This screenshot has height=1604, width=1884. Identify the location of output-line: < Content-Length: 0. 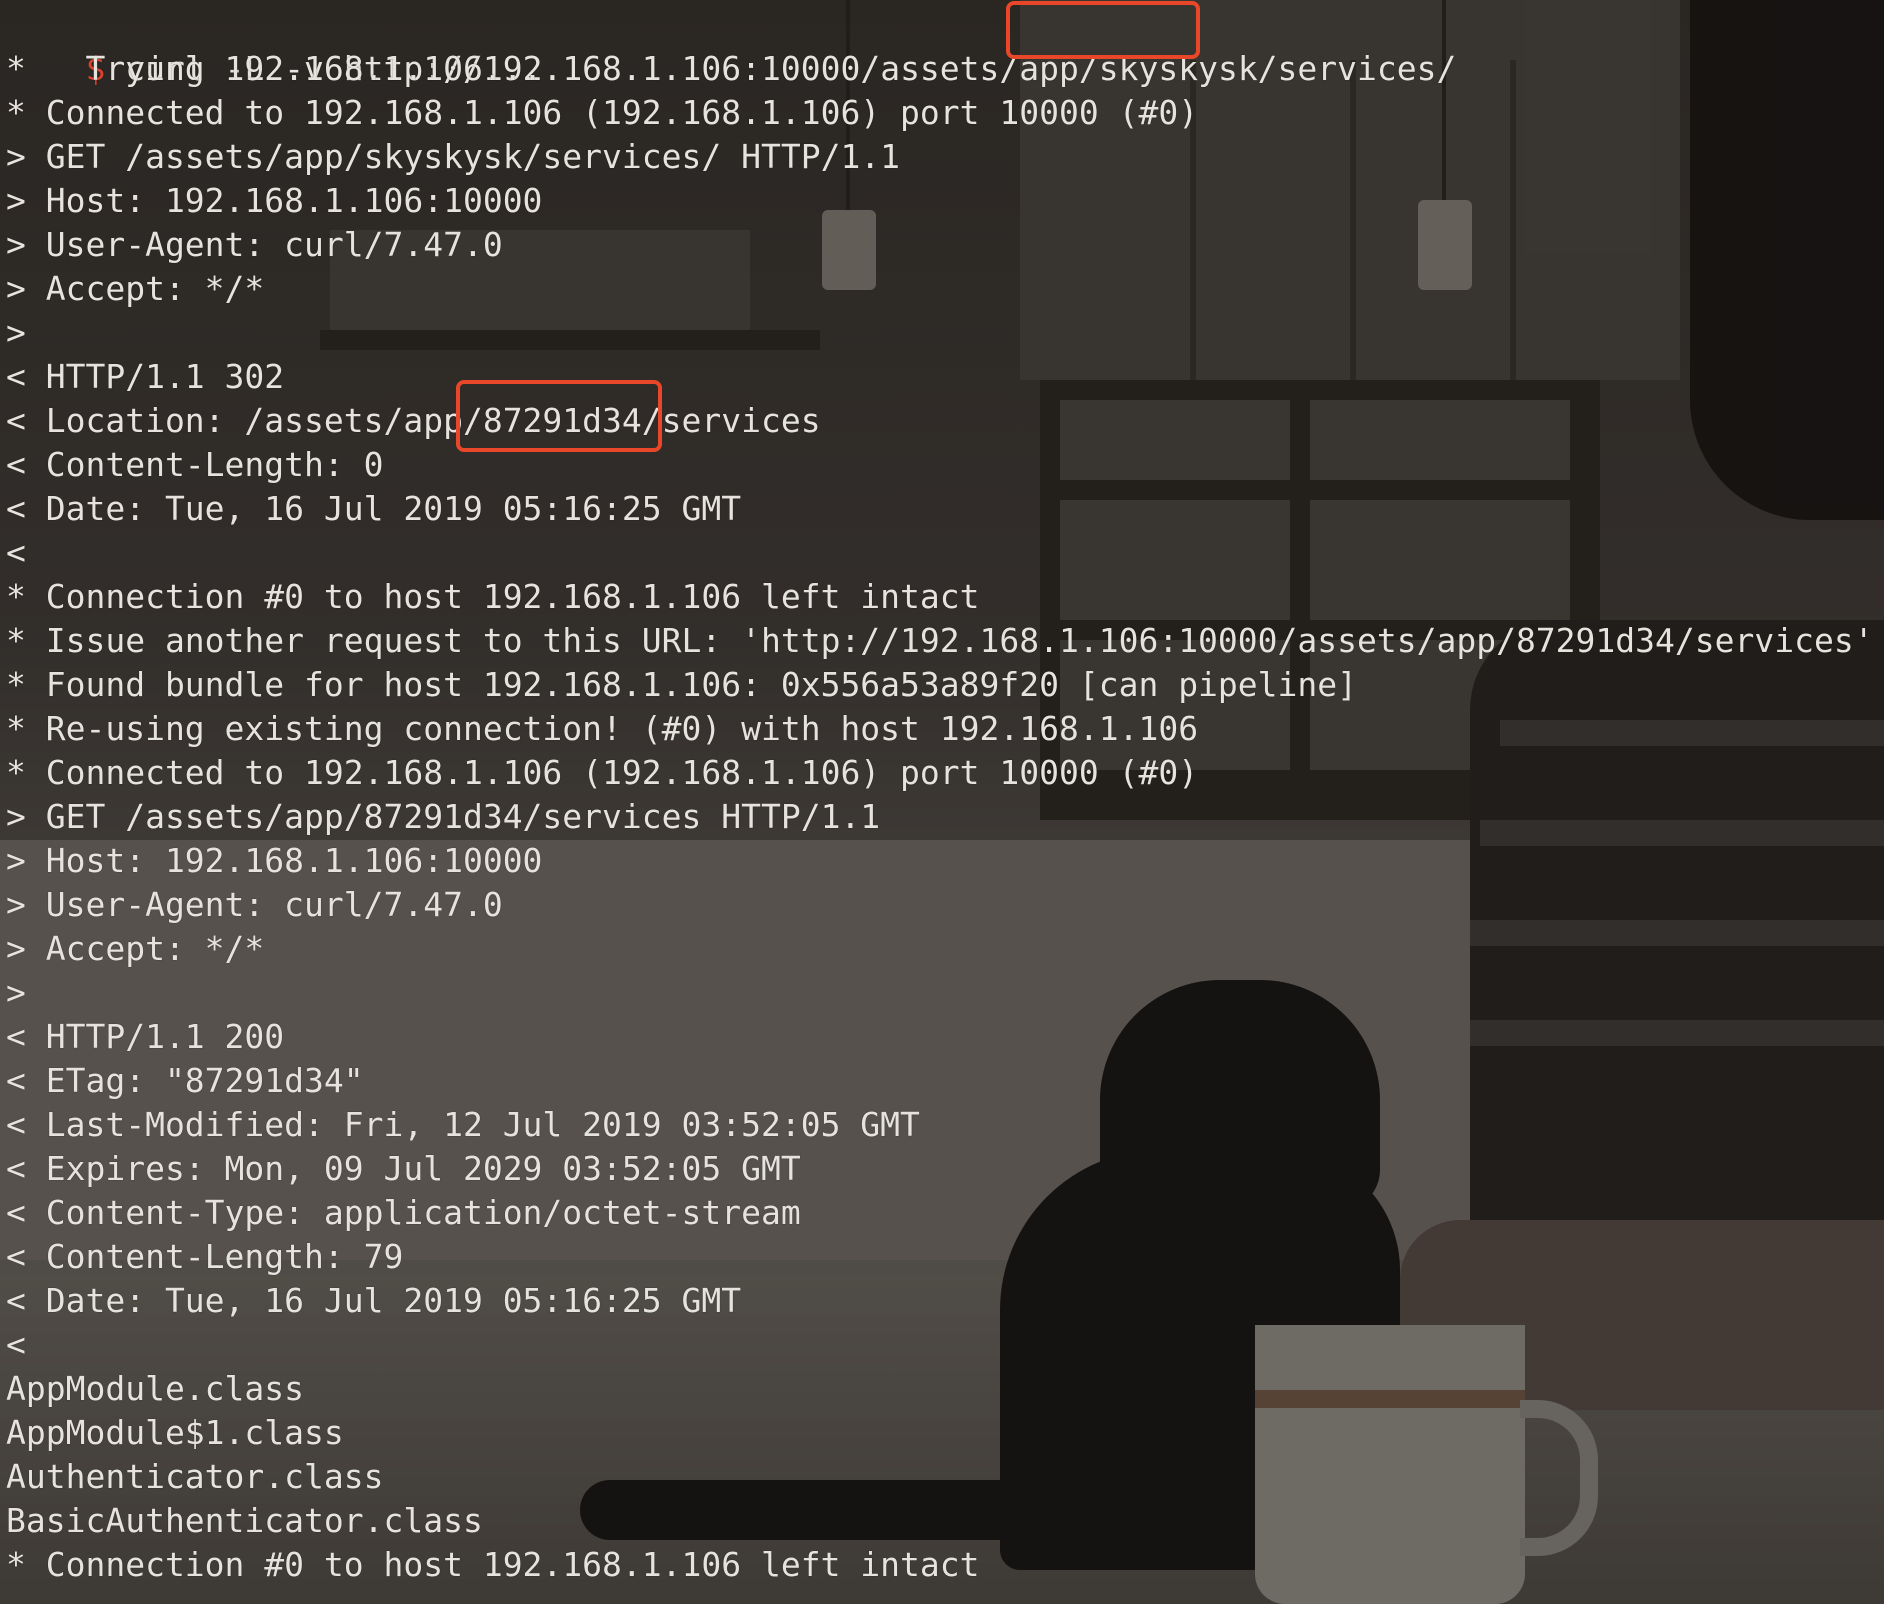
(195, 464).